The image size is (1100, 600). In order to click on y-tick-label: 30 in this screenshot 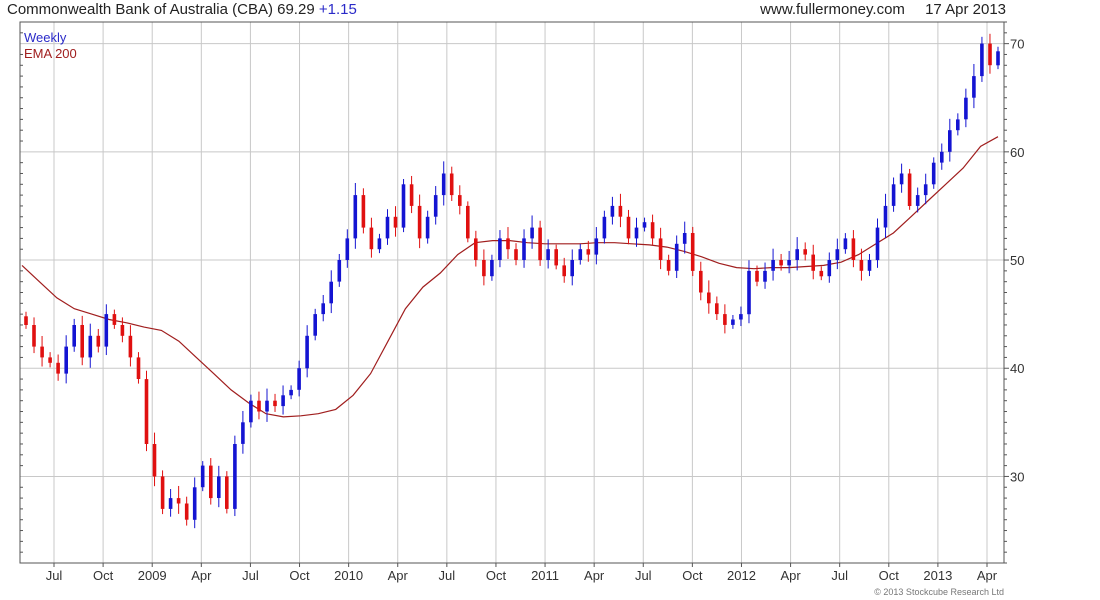, I will do `click(1017, 476)`.